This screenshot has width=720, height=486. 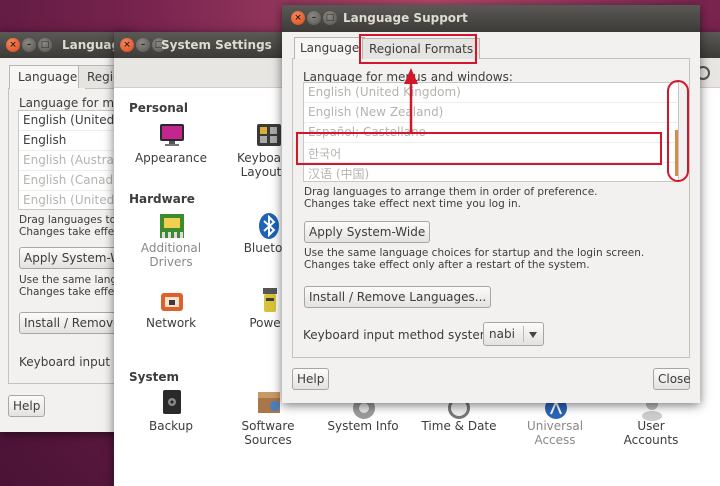 What do you see at coordinates (216, 45) in the screenshot?
I see `window-title: System Settings` at bounding box center [216, 45].